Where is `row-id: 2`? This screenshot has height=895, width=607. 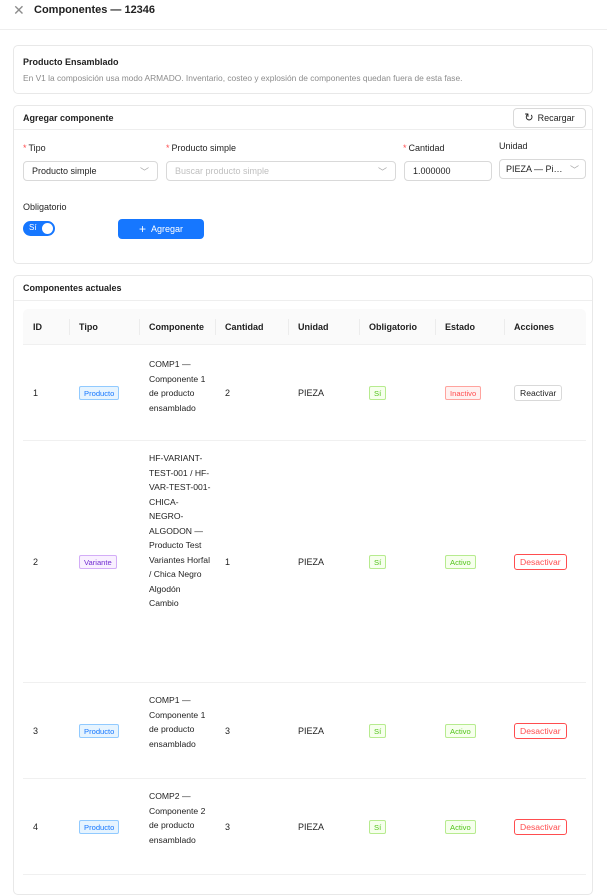
row-id: 2 is located at coordinates (36, 562).